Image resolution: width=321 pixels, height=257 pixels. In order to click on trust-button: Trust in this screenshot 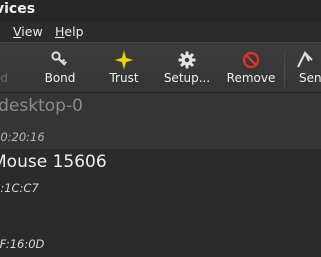, I will do `click(124, 68)`.